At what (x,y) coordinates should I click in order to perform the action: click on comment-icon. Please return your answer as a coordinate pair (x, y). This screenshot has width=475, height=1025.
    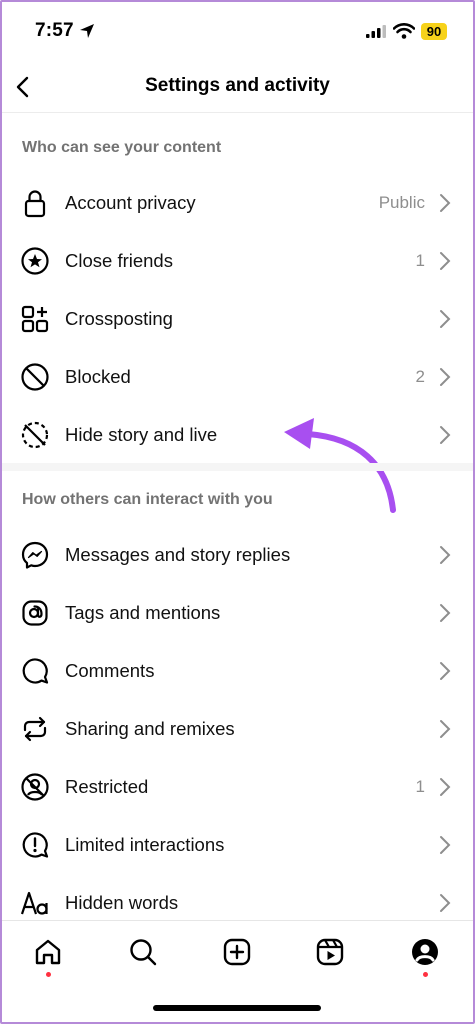
    Looking at the image, I should click on (35, 671).